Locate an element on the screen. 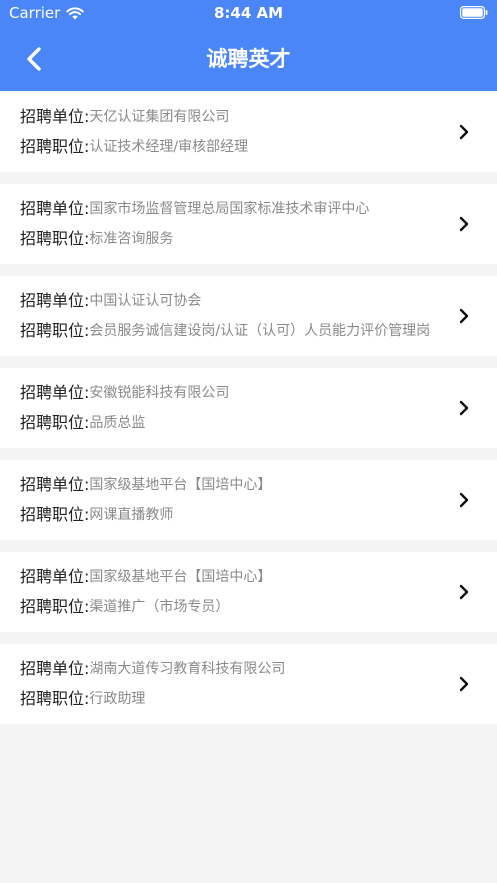 This screenshot has height=883, width=497. position-name: 品质总监 is located at coordinates (117, 423).